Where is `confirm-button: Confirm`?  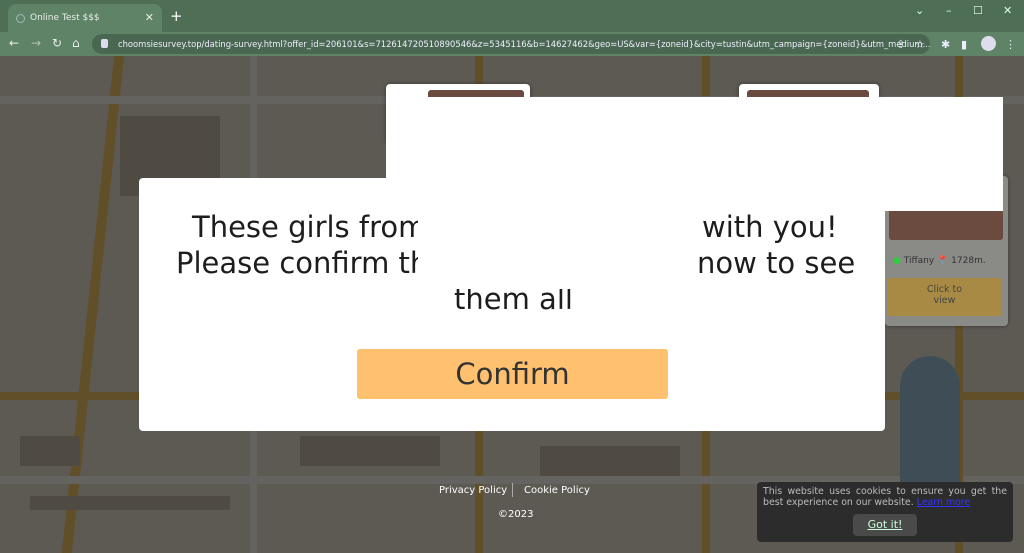 confirm-button: Confirm is located at coordinates (512, 374).